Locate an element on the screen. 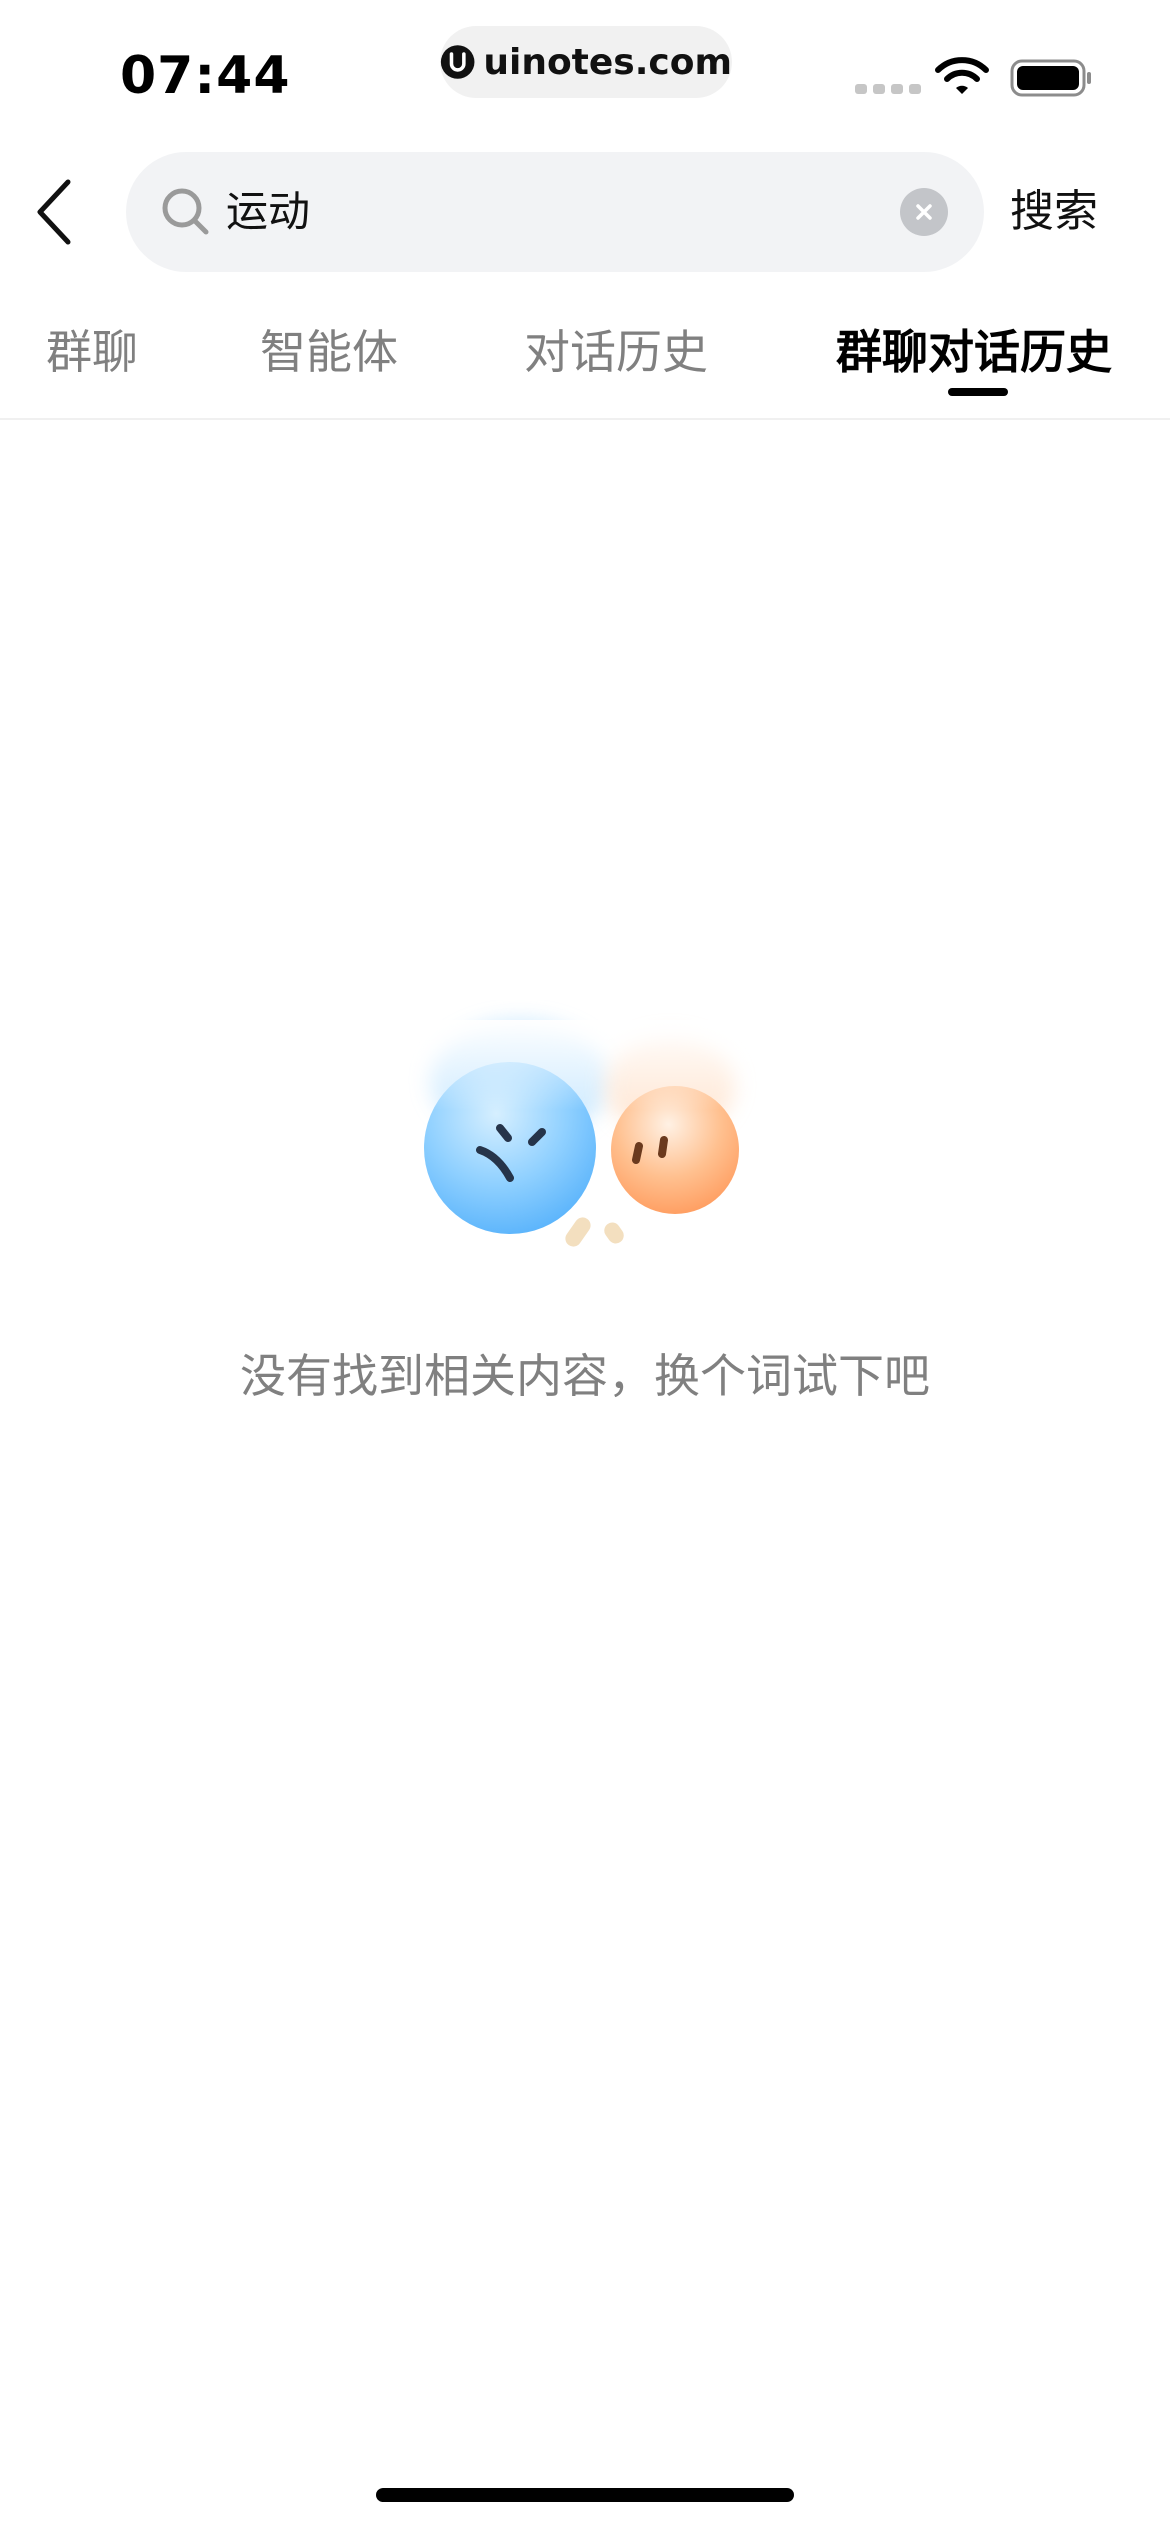  clear-icon is located at coordinates (924, 212).